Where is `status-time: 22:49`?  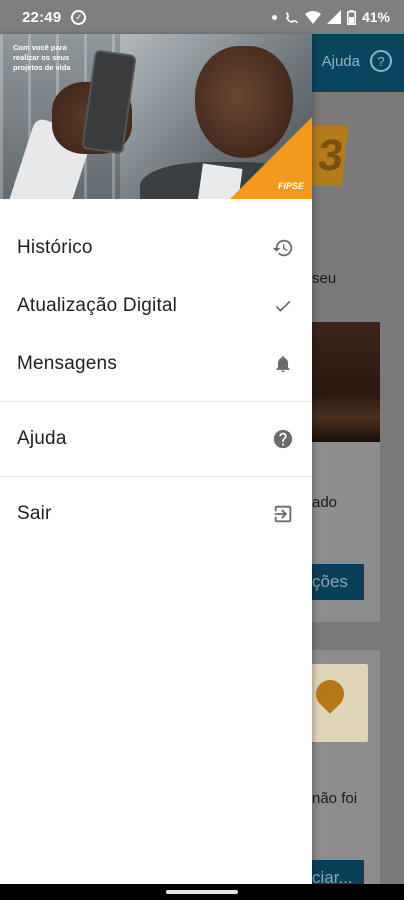 status-time: 22:49 is located at coordinates (42, 17).